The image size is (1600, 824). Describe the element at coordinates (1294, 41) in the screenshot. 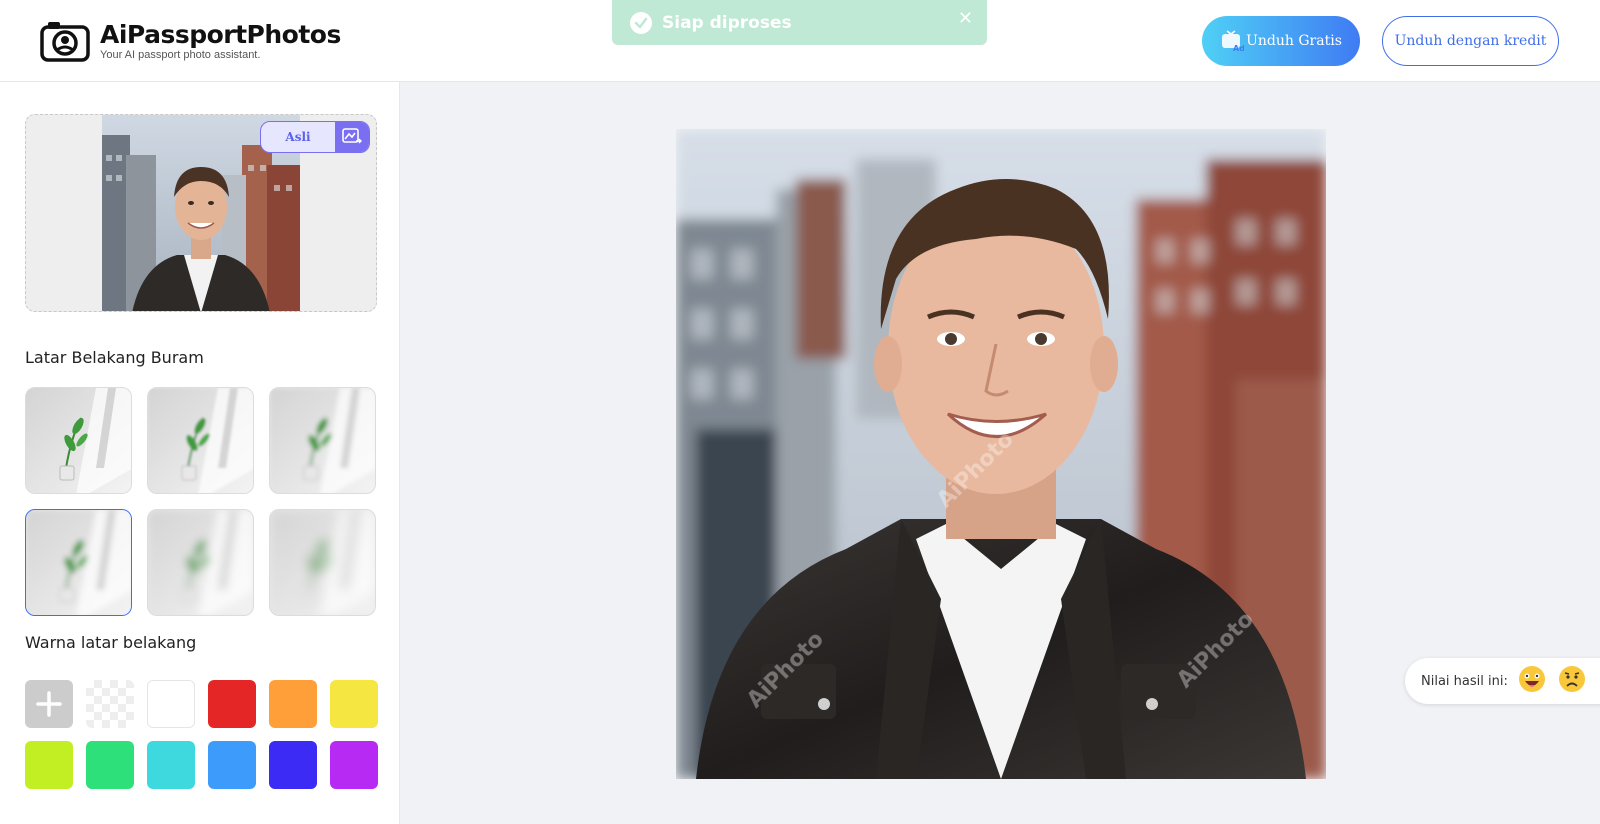

I see `download-free-label: Unduh Gratis` at that location.